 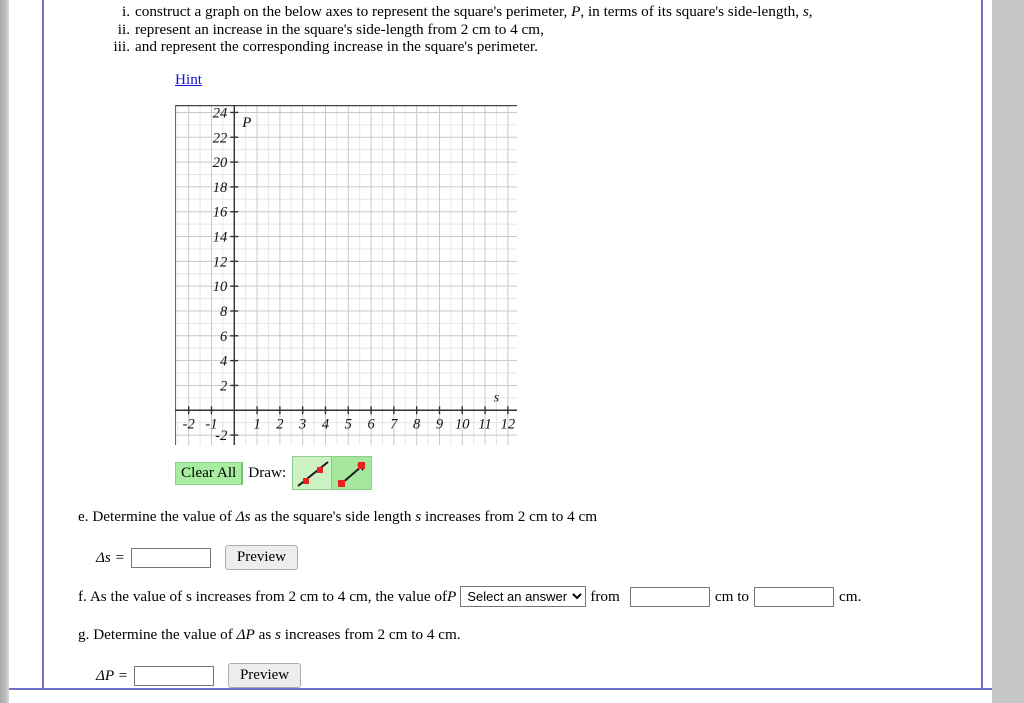 What do you see at coordinates (669, 596) in the screenshot?
I see `value-from-input` at bounding box center [669, 596].